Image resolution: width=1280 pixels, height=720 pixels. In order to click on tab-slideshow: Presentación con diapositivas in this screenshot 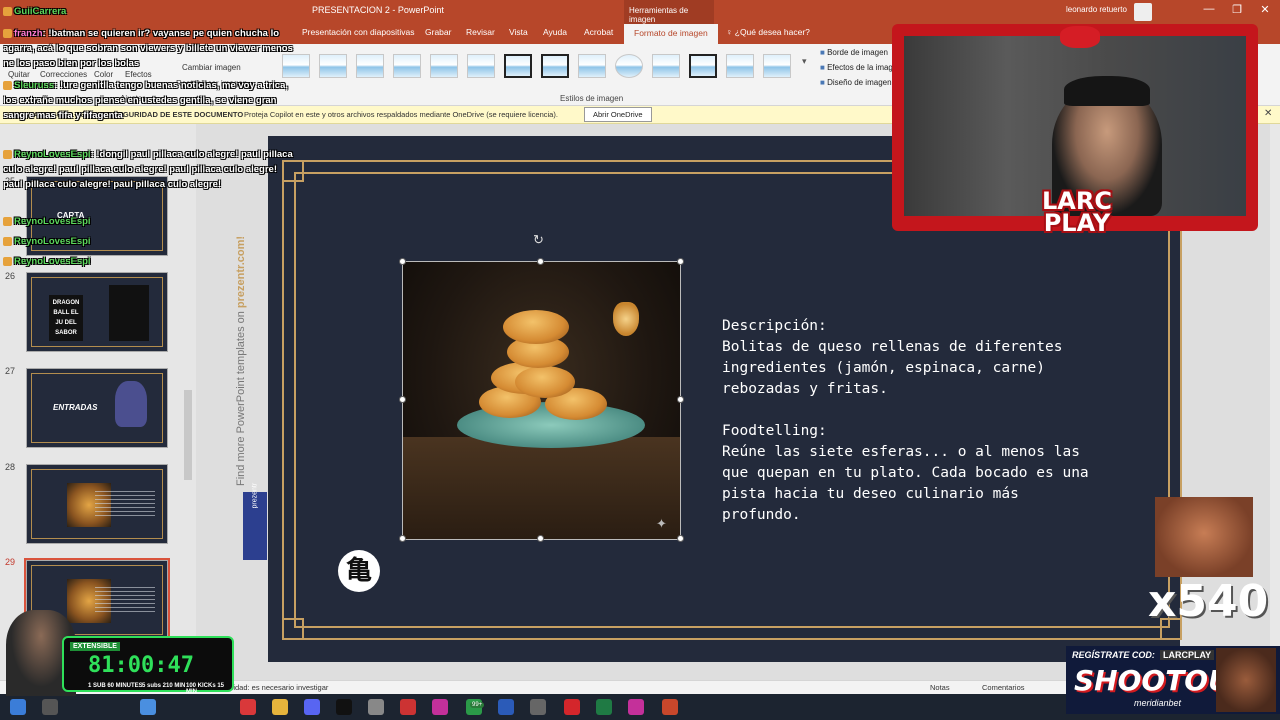, I will do `click(358, 32)`.